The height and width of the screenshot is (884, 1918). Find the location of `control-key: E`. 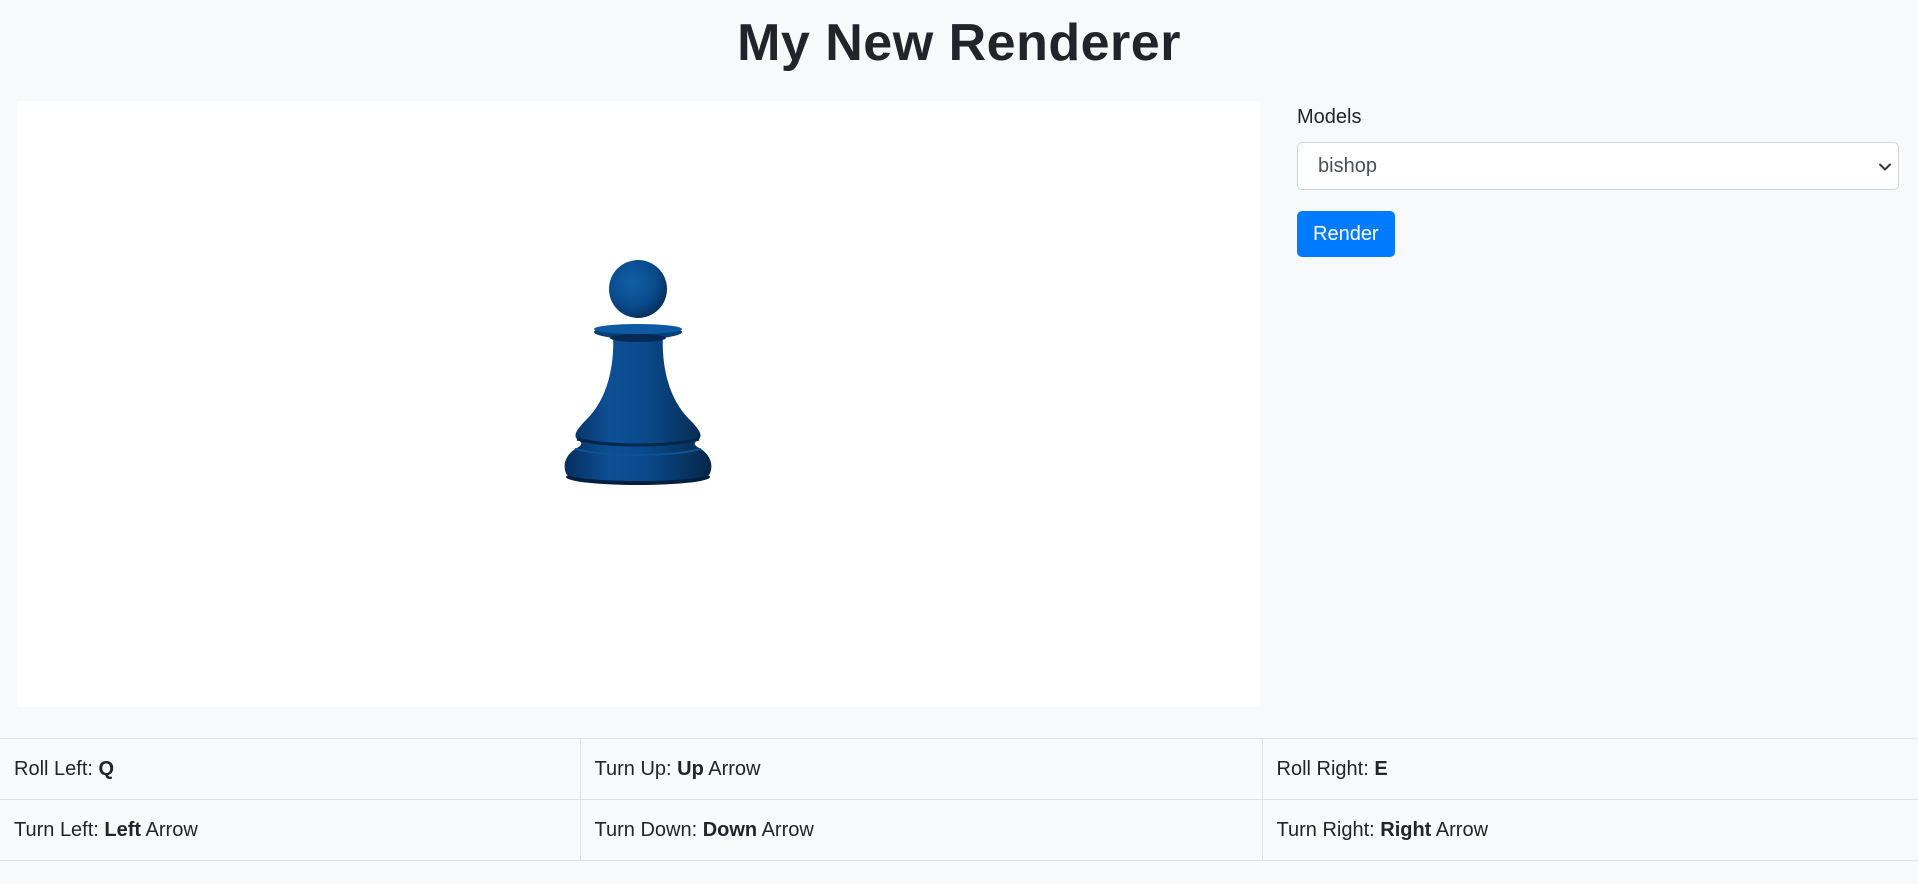

control-key: E is located at coordinates (1381, 768).